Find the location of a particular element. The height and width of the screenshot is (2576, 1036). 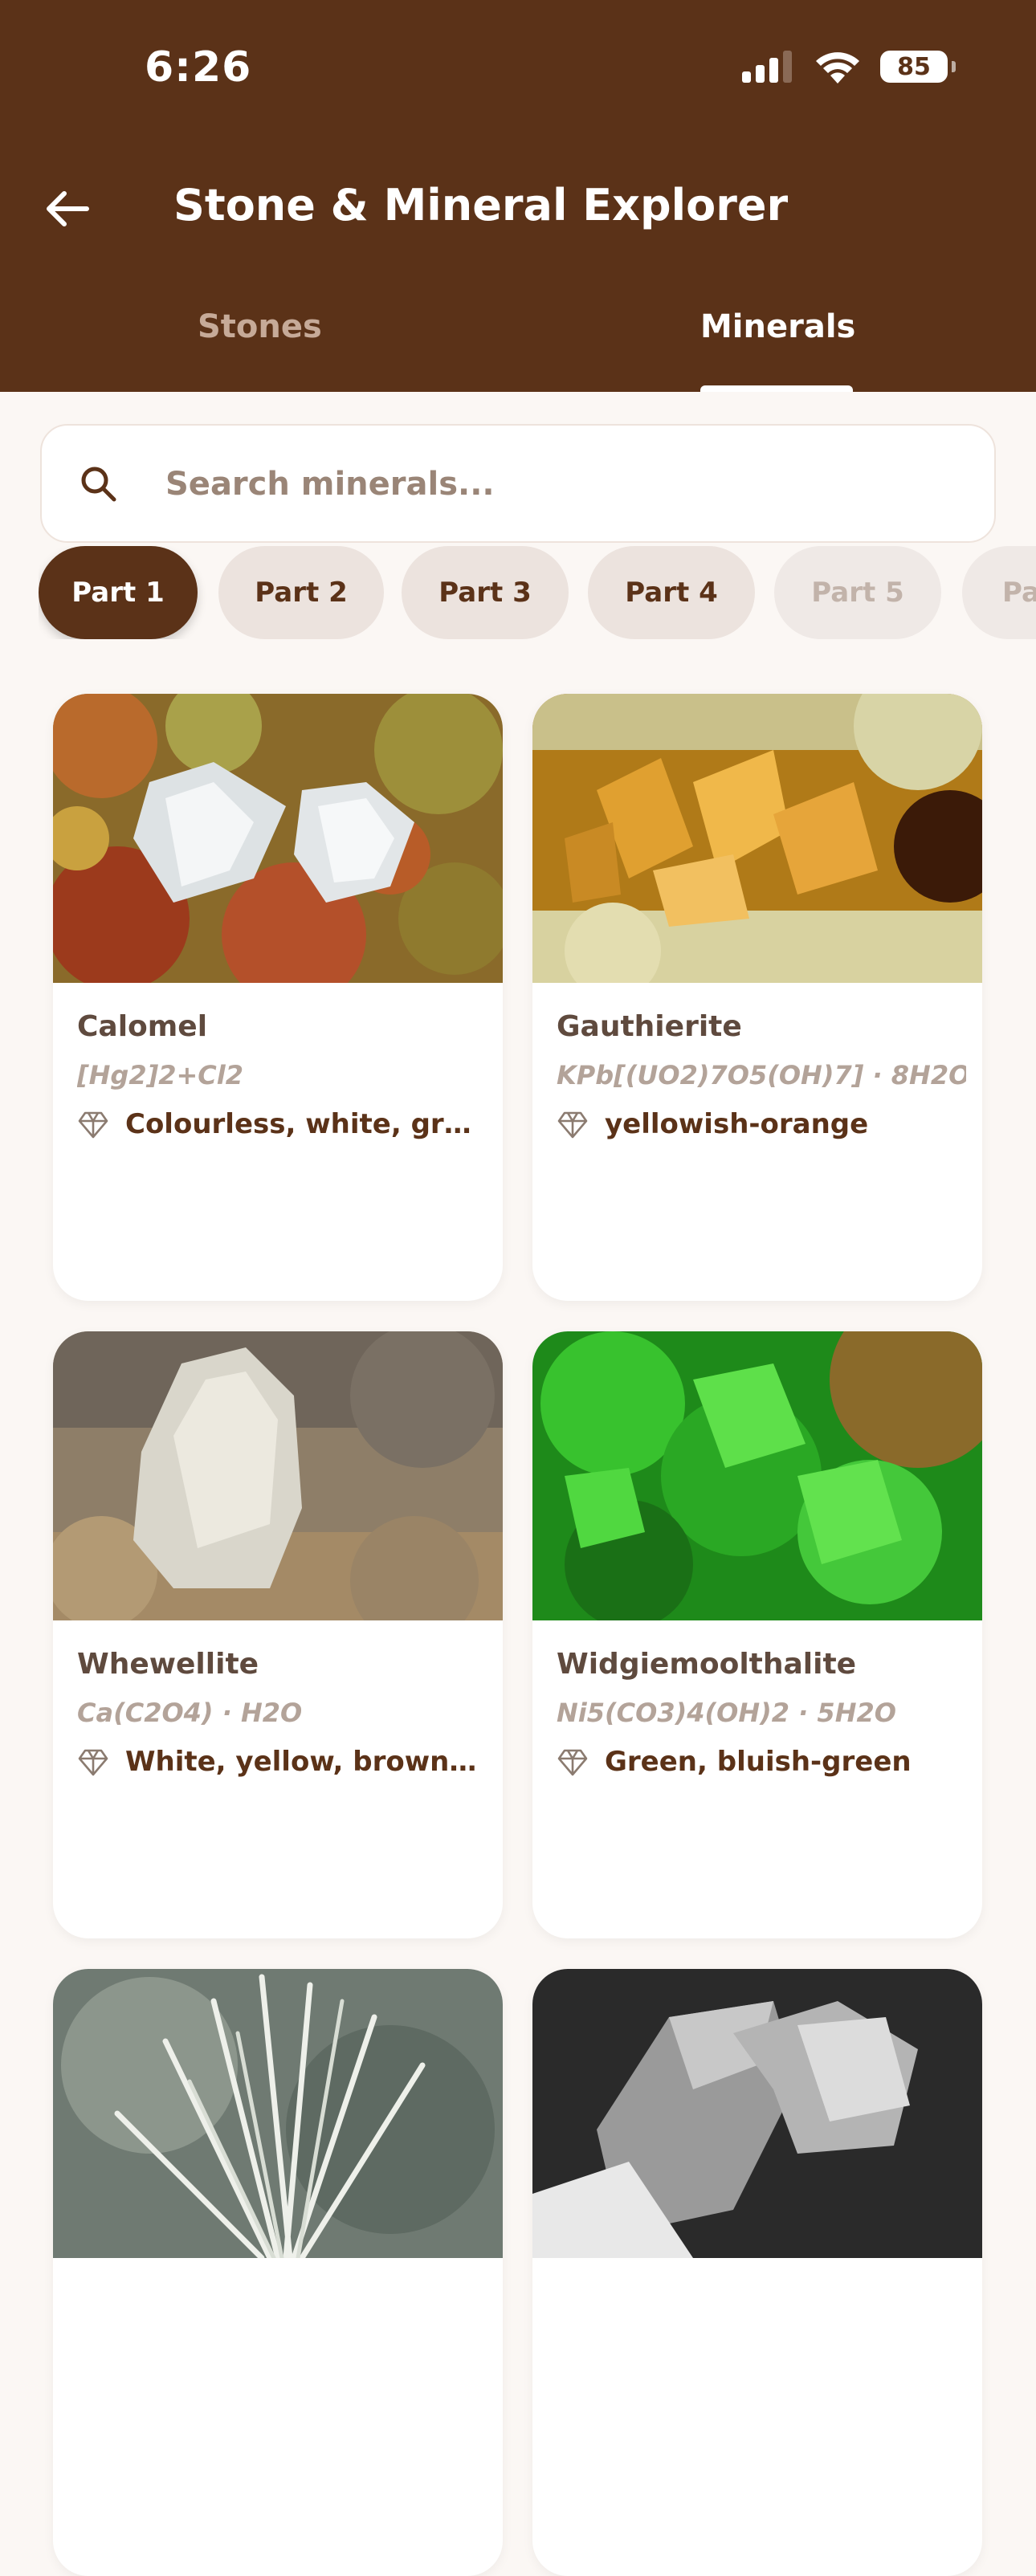

tab-stones: Stones is located at coordinates (260, 326).